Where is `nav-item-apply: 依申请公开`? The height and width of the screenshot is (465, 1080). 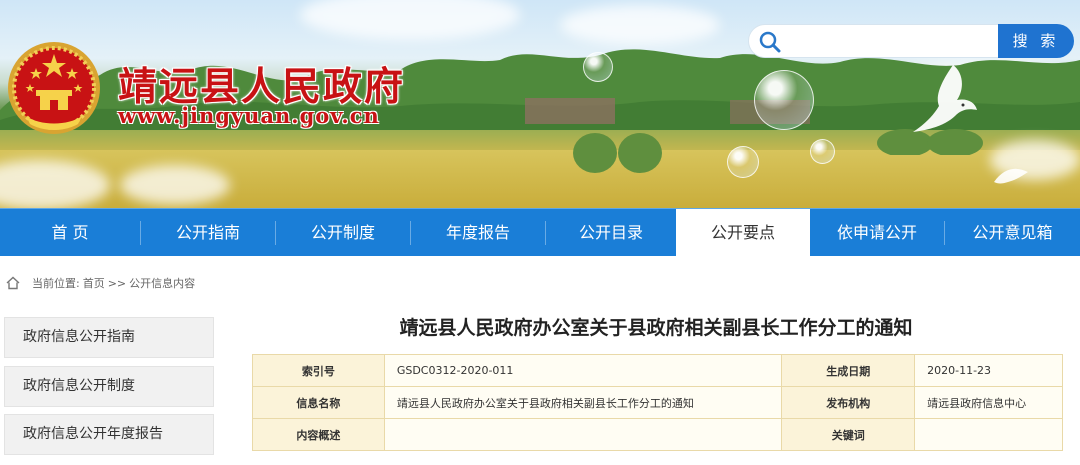 nav-item-apply: 依申请公开 is located at coordinates (877, 232).